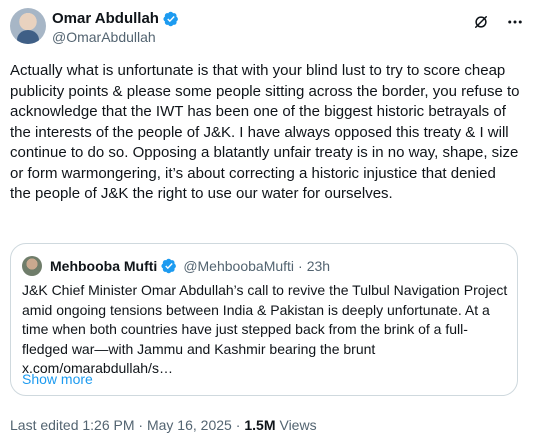 The image size is (535, 442). What do you see at coordinates (28, 26) in the screenshot?
I see `author-avatar` at bounding box center [28, 26].